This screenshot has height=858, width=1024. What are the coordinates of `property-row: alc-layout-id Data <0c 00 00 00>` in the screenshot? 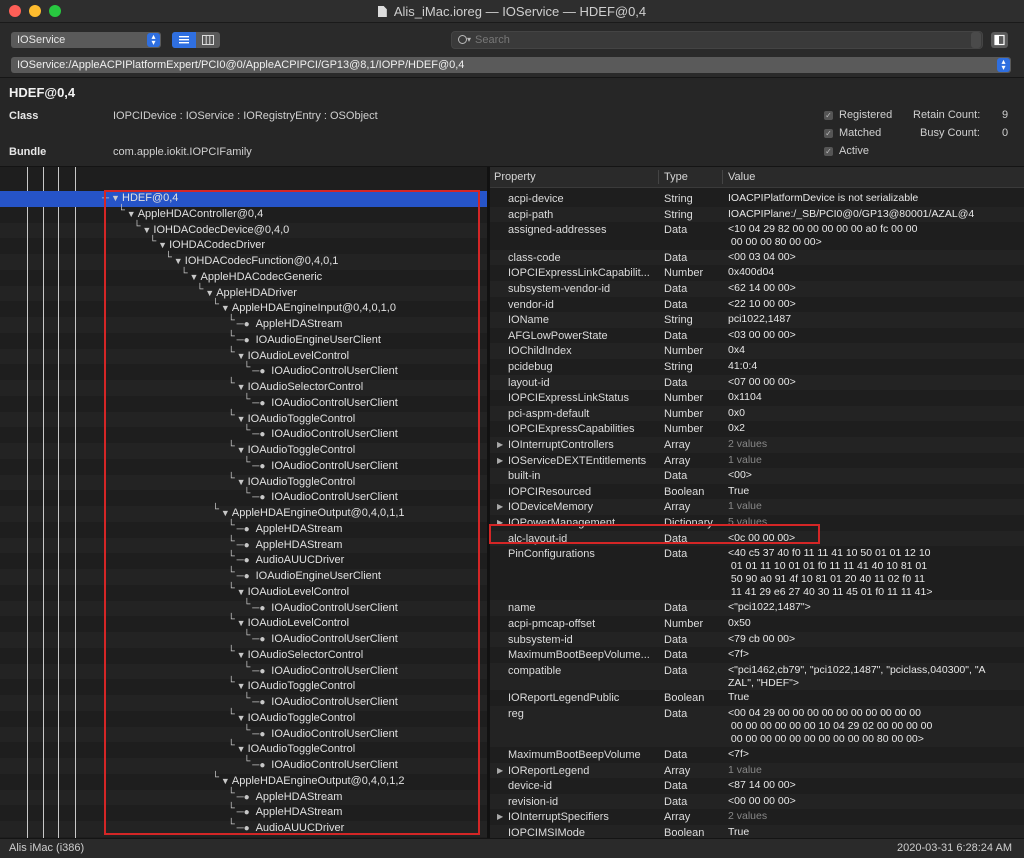 It's located at (757, 538).